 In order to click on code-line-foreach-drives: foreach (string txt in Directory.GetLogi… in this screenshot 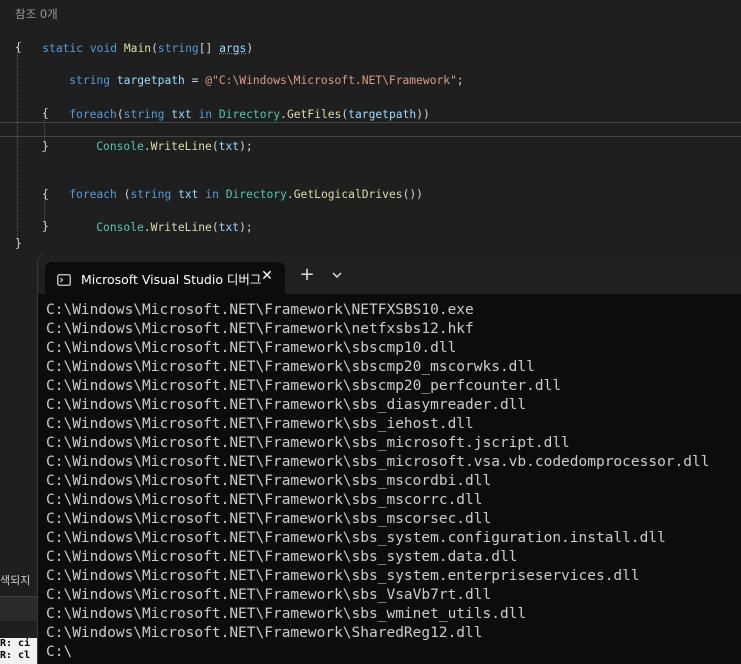, I will do `click(232, 185)`.